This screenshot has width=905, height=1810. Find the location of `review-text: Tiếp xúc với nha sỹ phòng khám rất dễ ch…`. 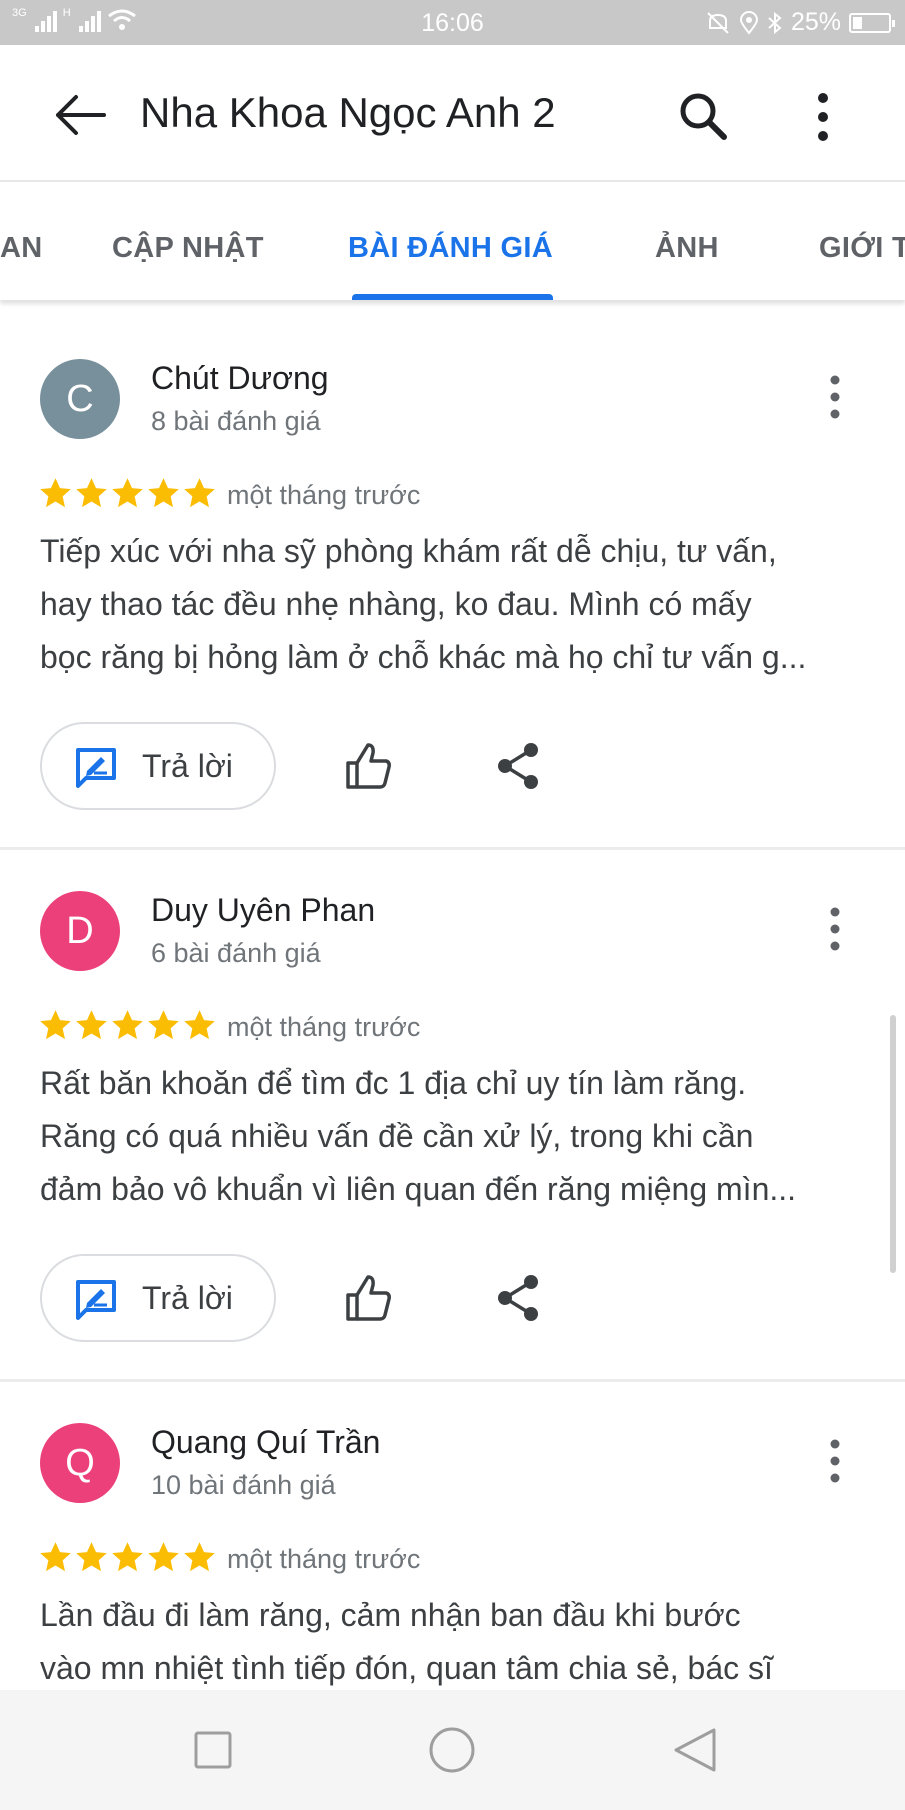

review-text: Tiếp xúc với nha sỹ phòng khám rất dễ ch… is located at coordinates (455, 604).